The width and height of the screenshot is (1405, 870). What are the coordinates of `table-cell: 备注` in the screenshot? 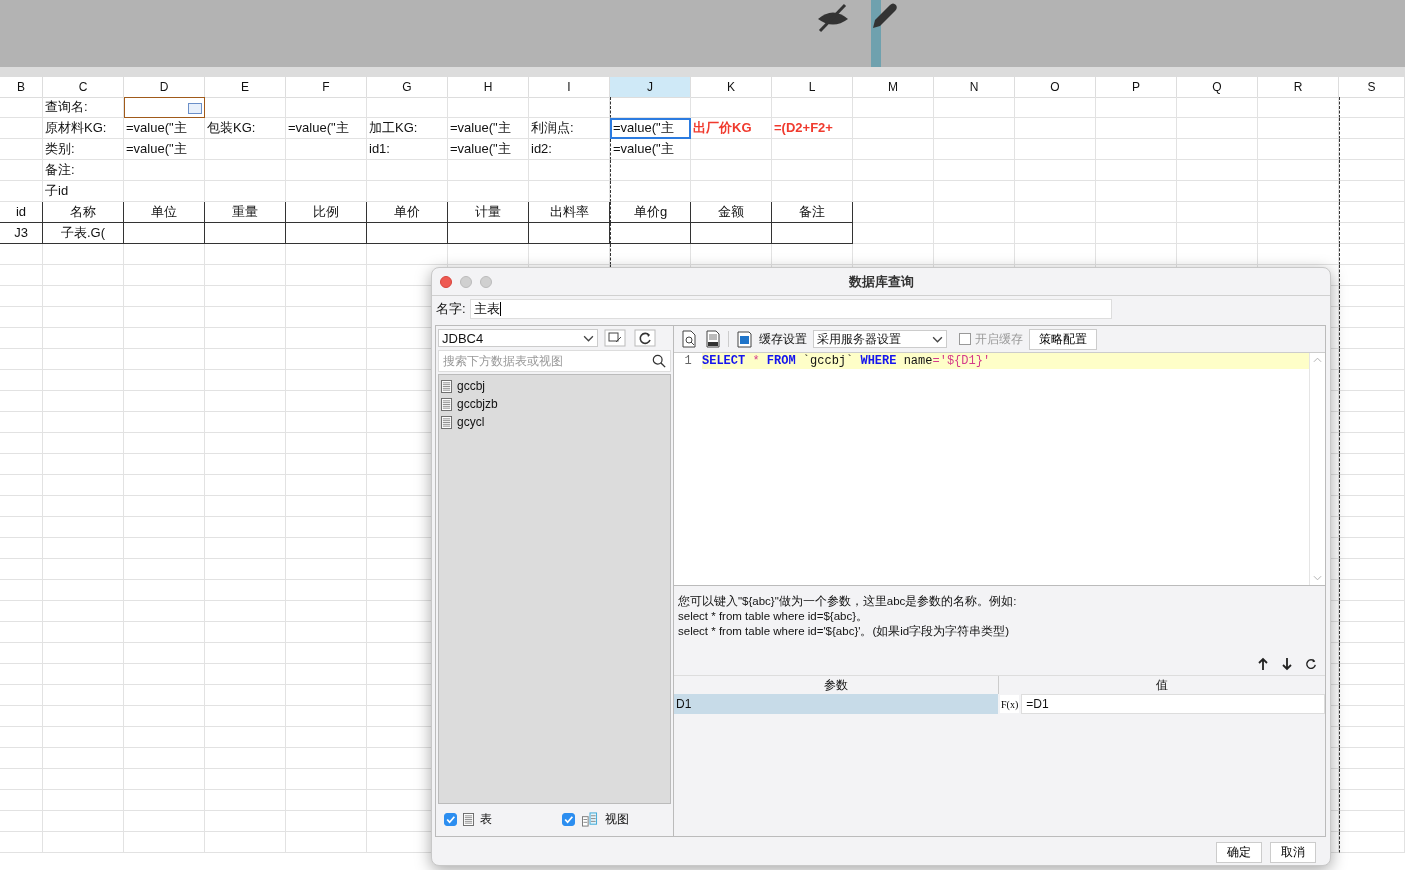 It's located at (812, 212).